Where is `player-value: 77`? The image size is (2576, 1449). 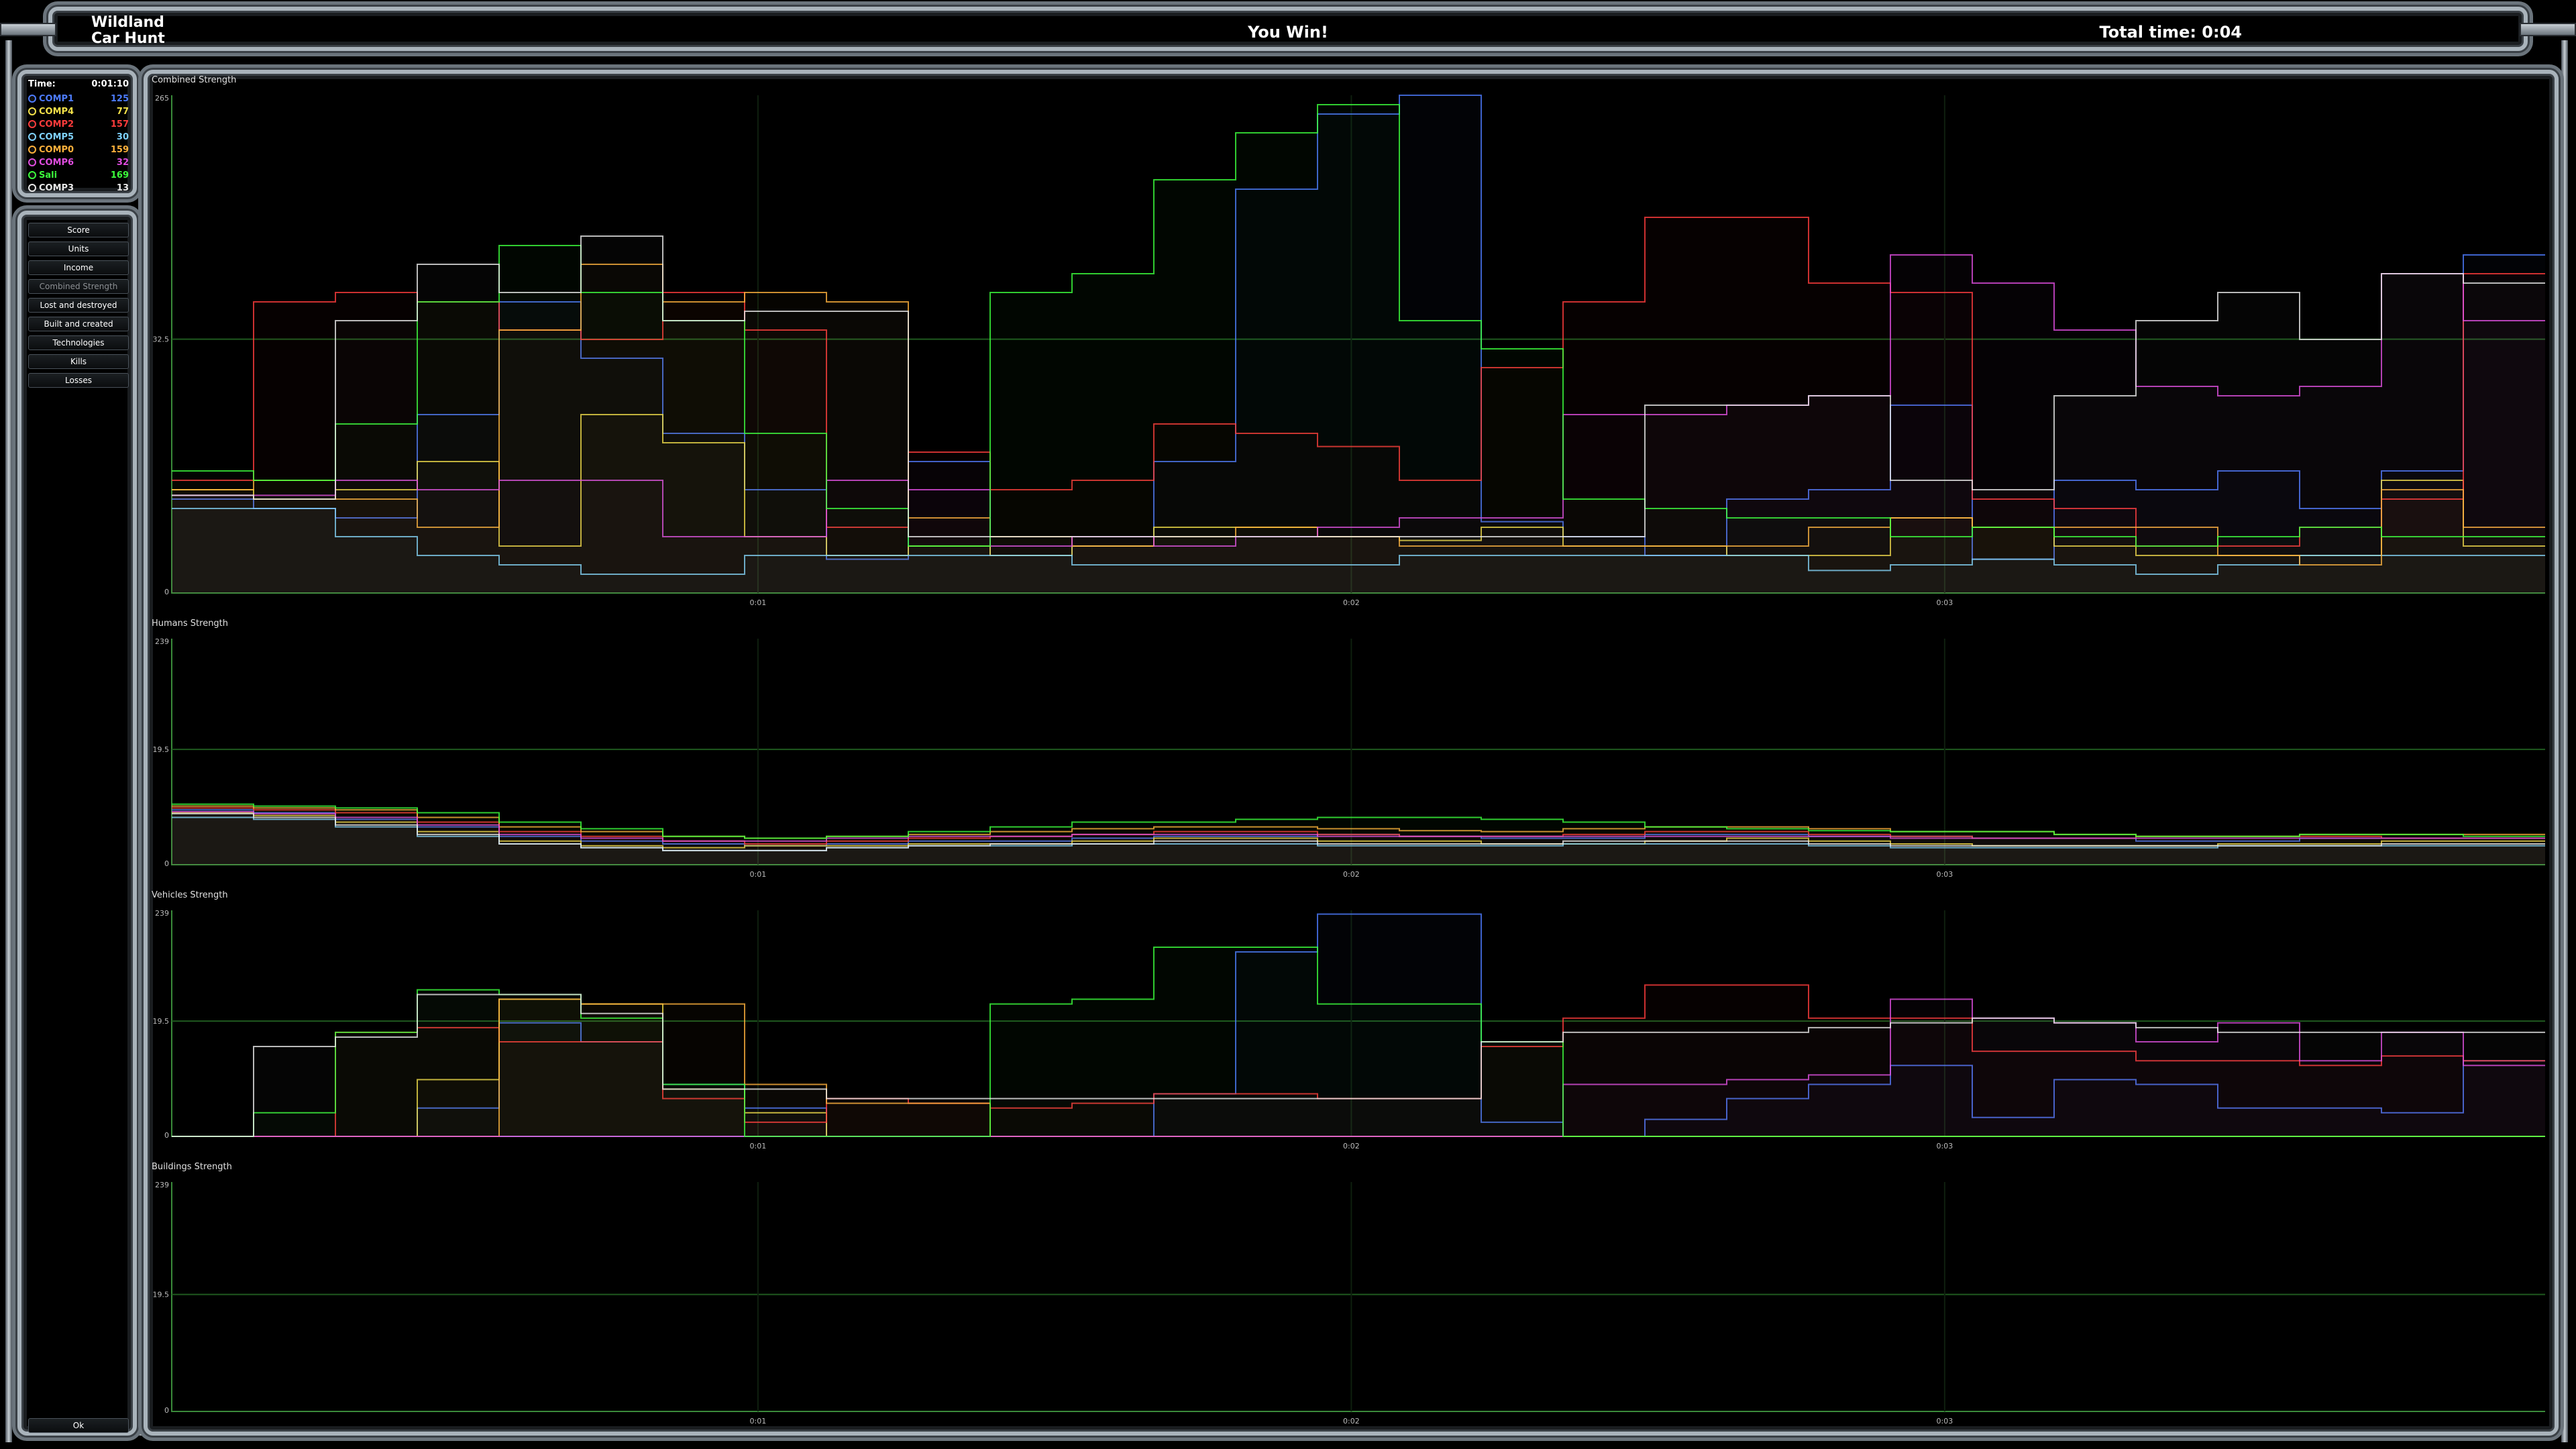 player-value: 77 is located at coordinates (122, 111).